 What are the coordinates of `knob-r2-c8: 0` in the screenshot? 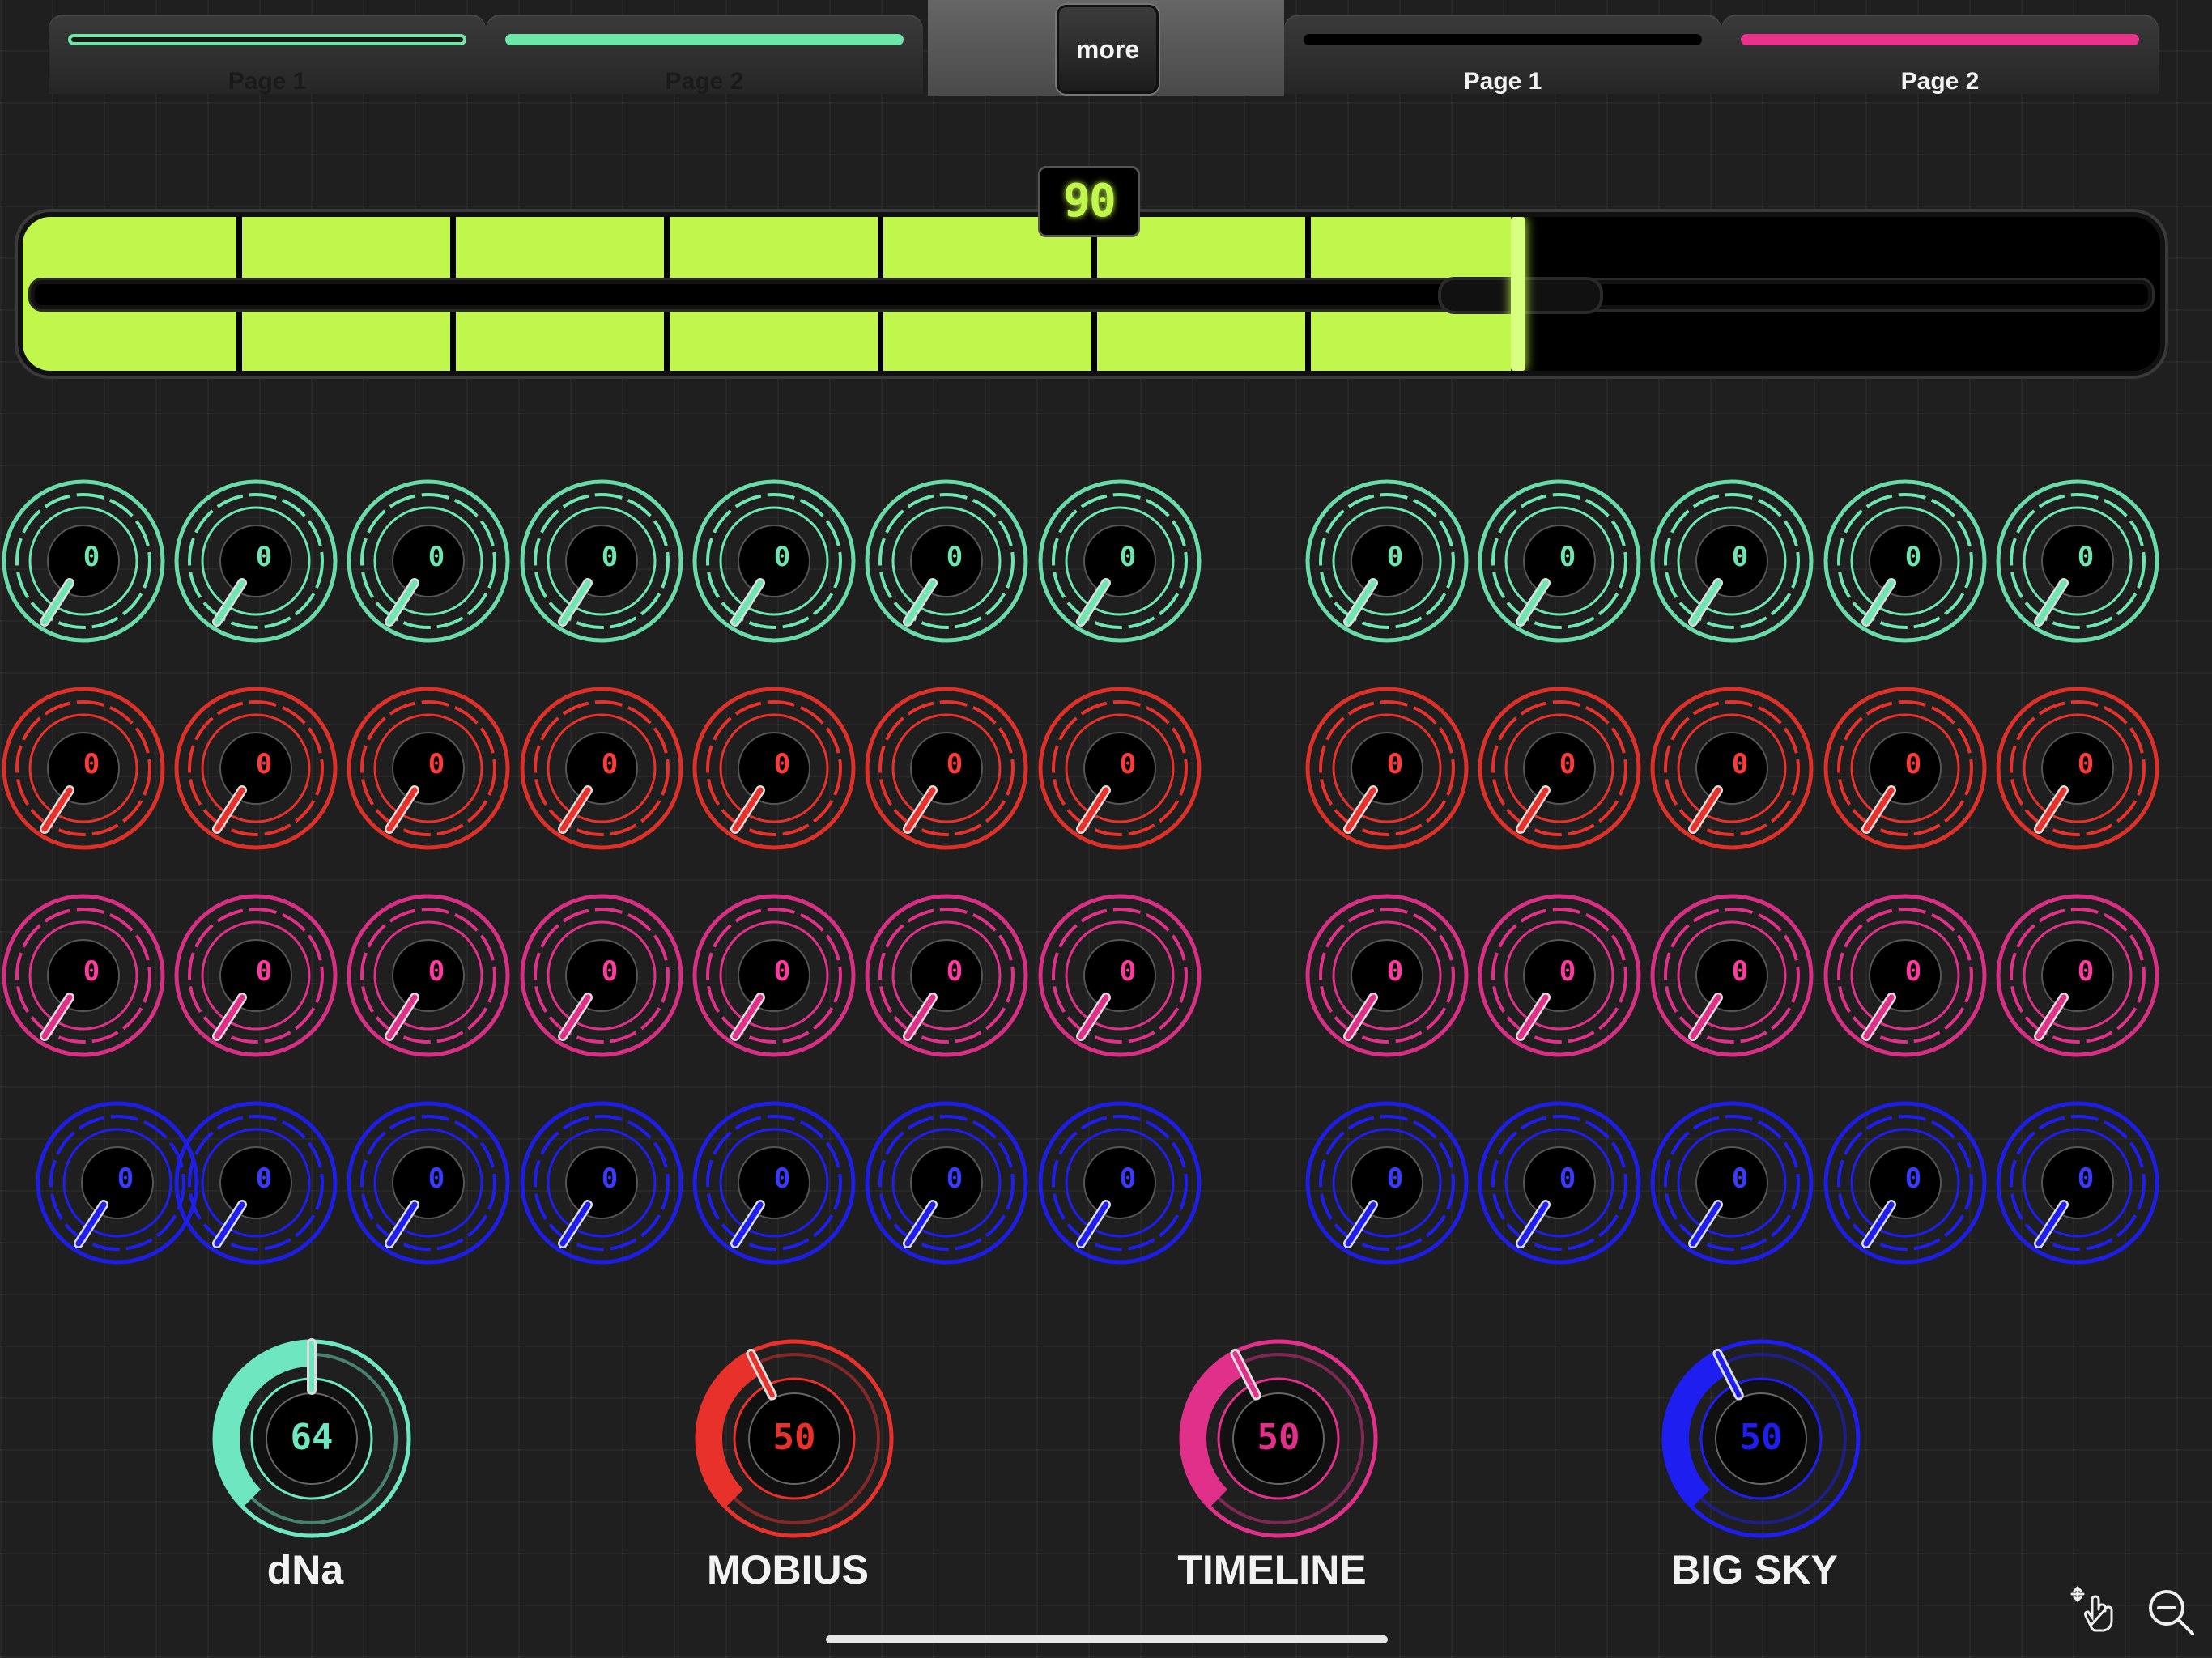 It's located at (1387, 768).